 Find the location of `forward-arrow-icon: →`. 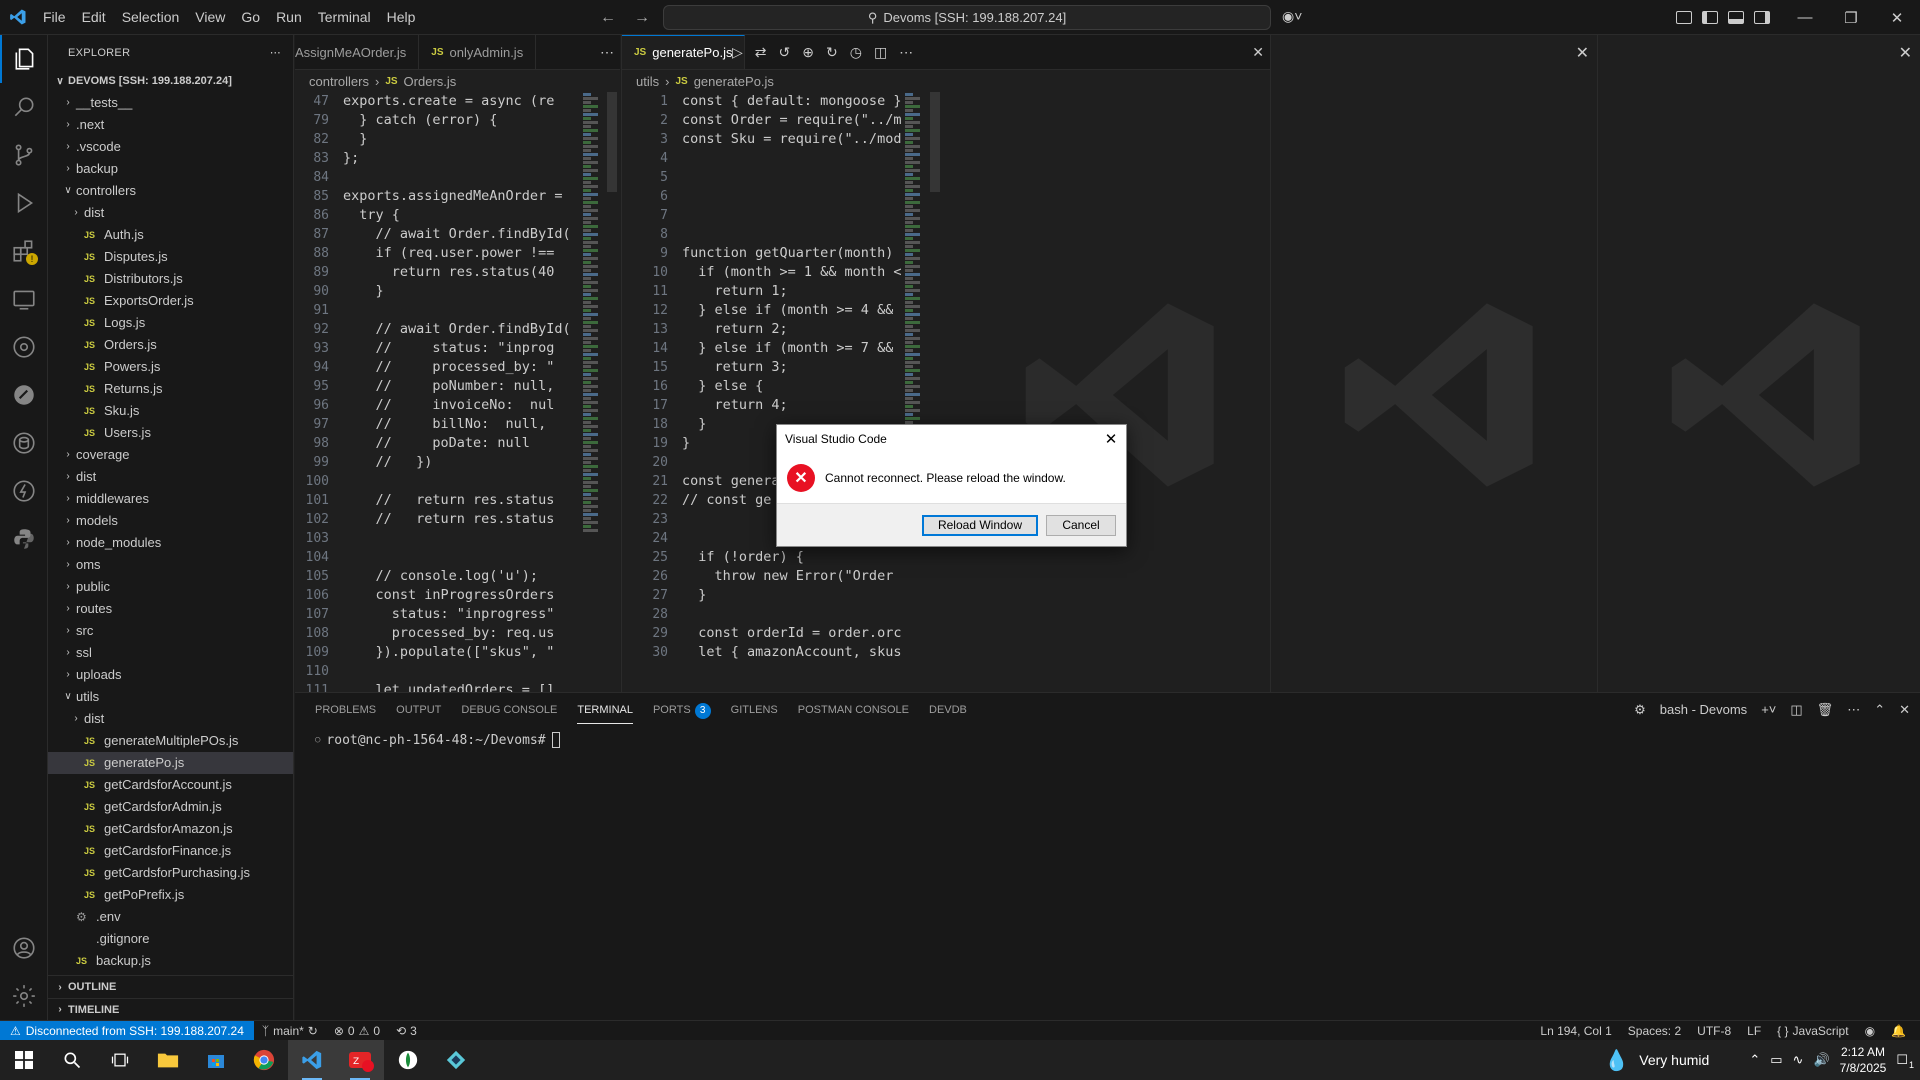

forward-arrow-icon: → is located at coordinates (642, 18).